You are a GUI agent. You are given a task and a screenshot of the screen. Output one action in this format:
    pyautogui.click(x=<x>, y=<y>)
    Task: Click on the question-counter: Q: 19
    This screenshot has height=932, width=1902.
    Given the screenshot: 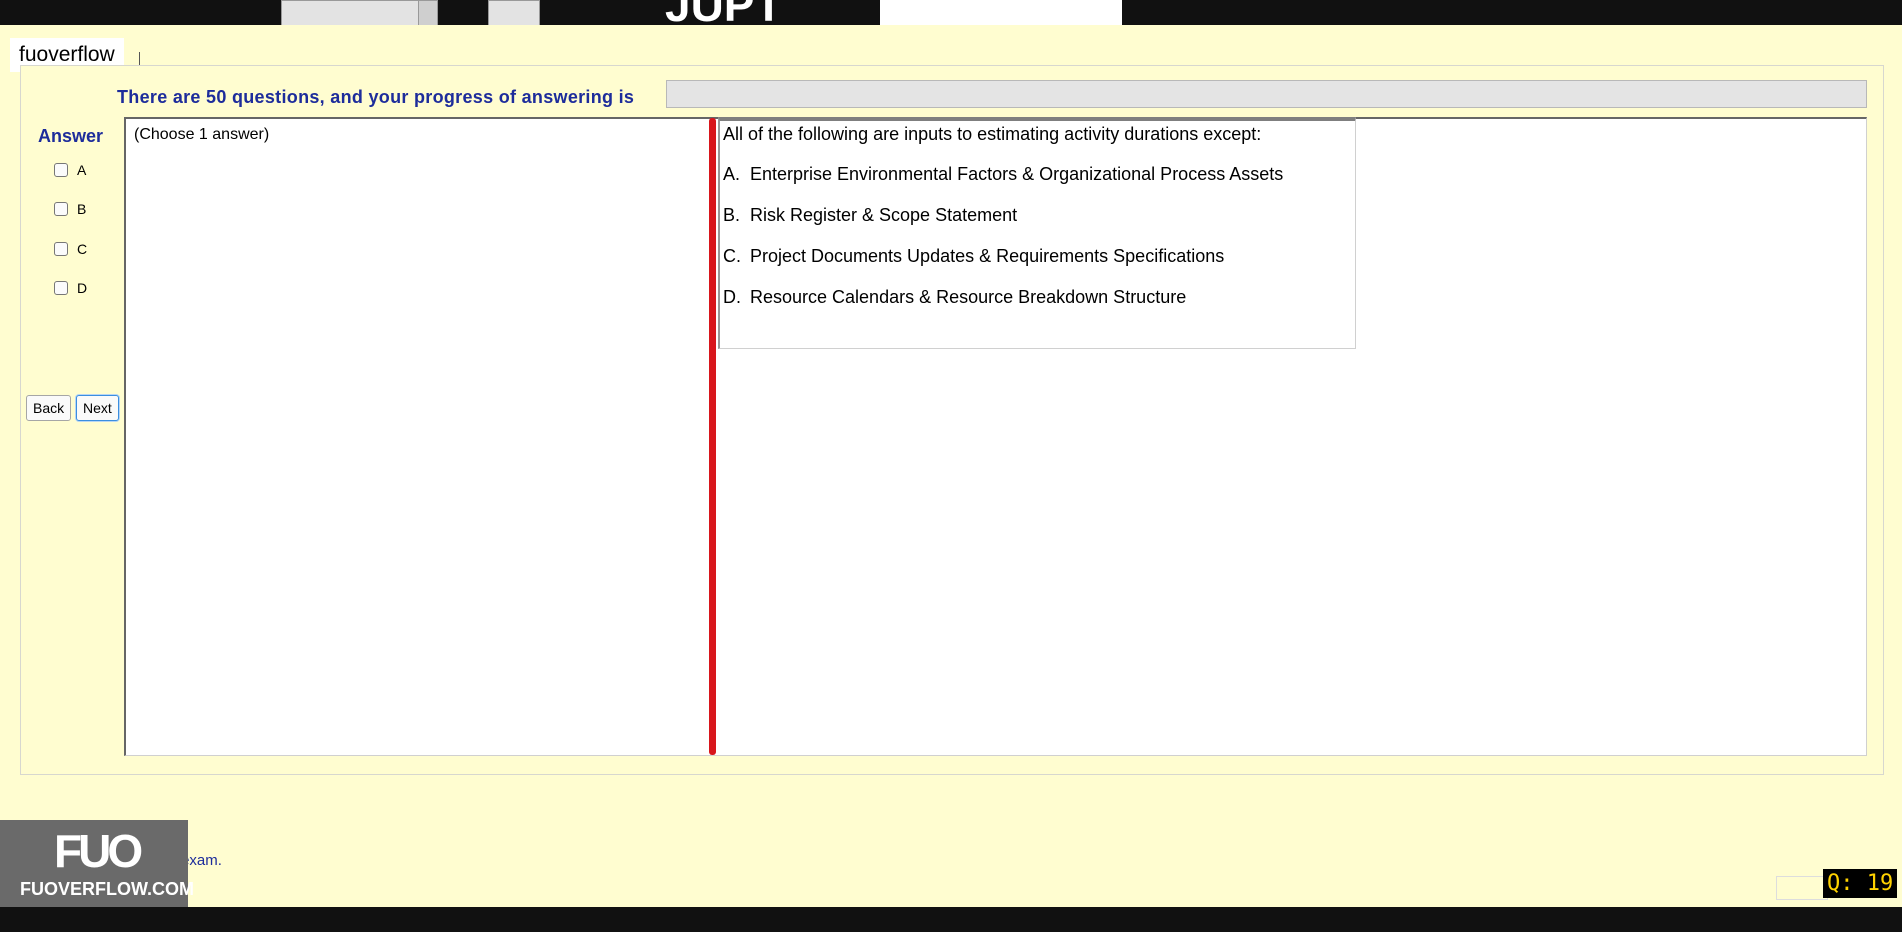 What is the action you would take?
    pyautogui.click(x=1860, y=883)
    